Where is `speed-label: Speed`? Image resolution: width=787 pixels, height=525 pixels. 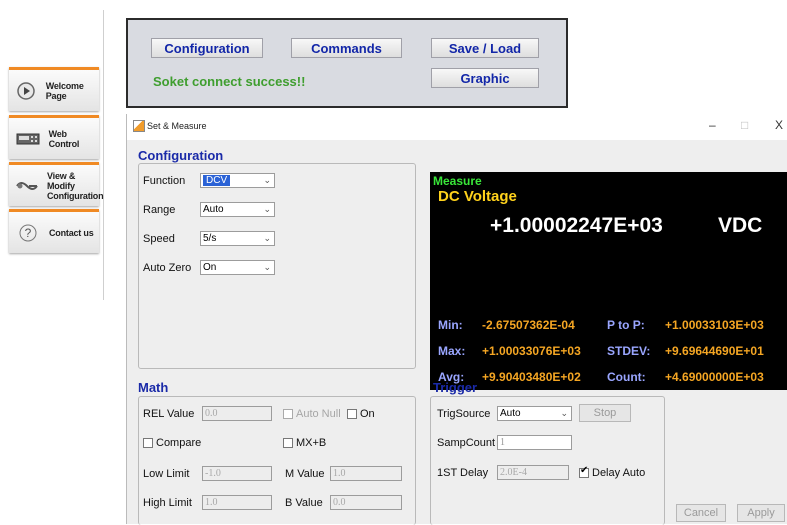
speed-label: Speed is located at coordinates (159, 239).